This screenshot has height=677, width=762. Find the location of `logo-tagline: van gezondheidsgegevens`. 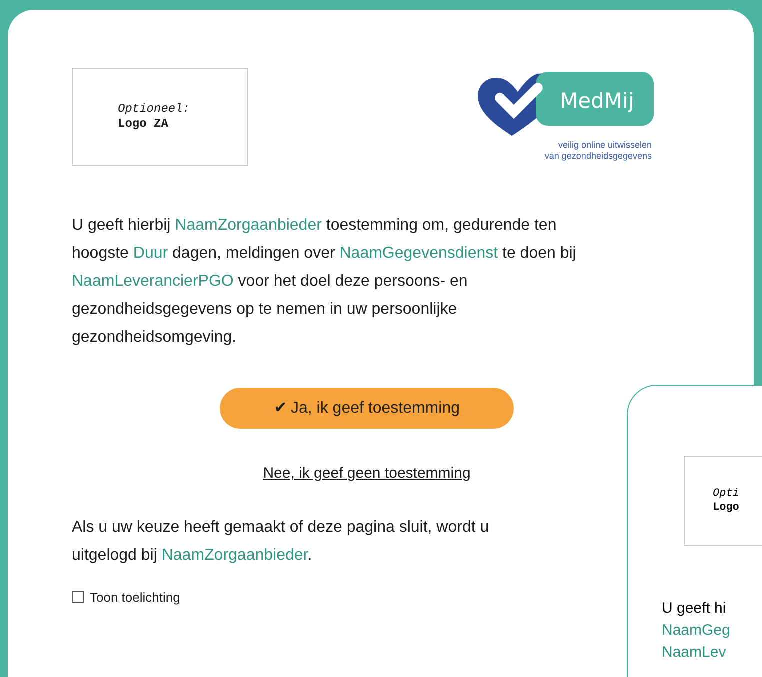

logo-tagline: van gezondheidsgegevens is located at coordinates (598, 156).